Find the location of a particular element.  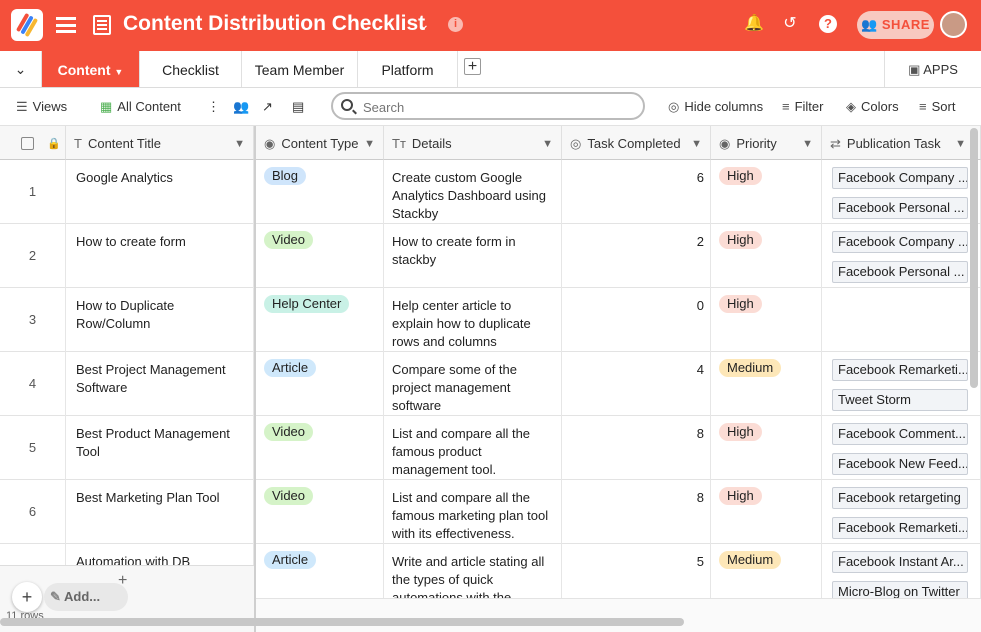

column-header-type: ◉ Content Type ▼ is located at coordinates (320, 143).